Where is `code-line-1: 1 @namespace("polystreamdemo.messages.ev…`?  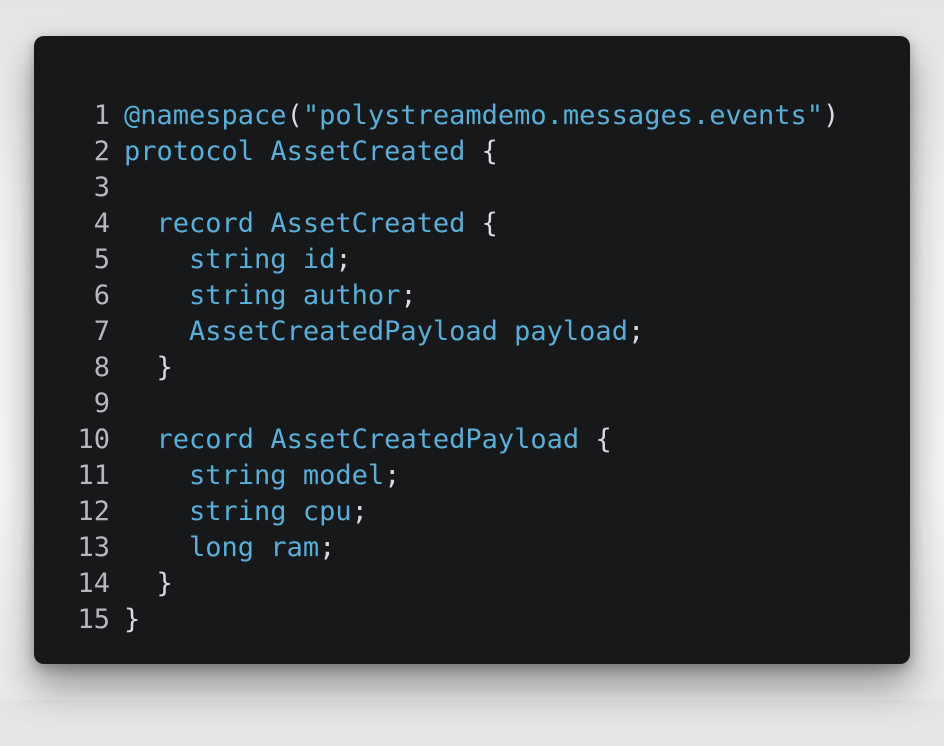
code-line-1: 1 @namespace("polystreamdemo.messages.ev… is located at coordinates (472, 116).